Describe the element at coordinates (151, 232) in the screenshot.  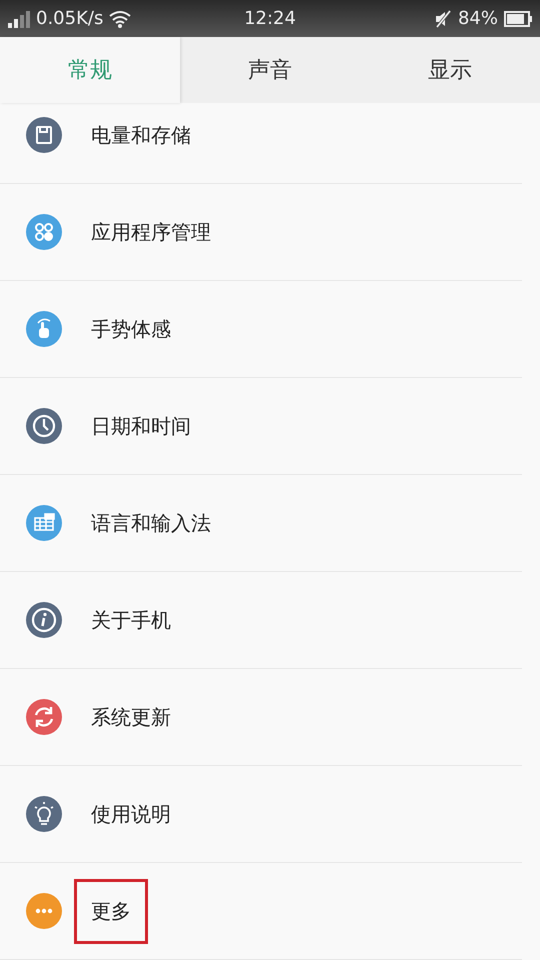
I see `setting-label: 应用程序管理` at that location.